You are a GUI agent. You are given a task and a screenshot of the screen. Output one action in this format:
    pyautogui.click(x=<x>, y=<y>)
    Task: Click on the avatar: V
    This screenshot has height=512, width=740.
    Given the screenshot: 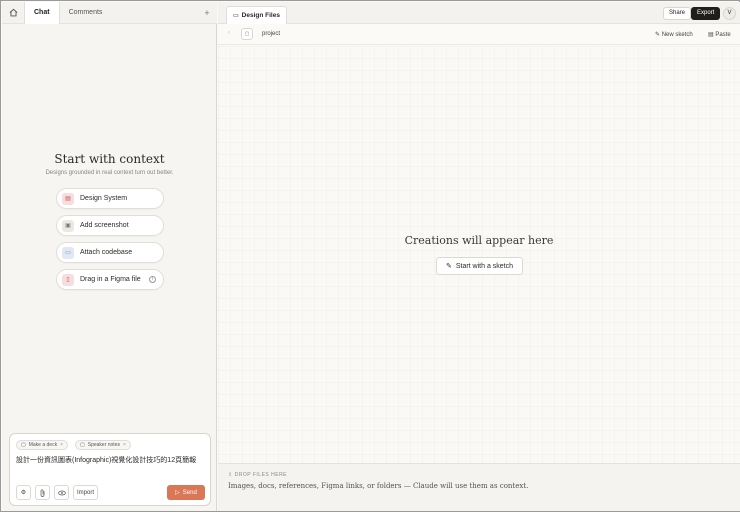 What is the action you would take?
    pyautogui.click(x=729, y=13)
    